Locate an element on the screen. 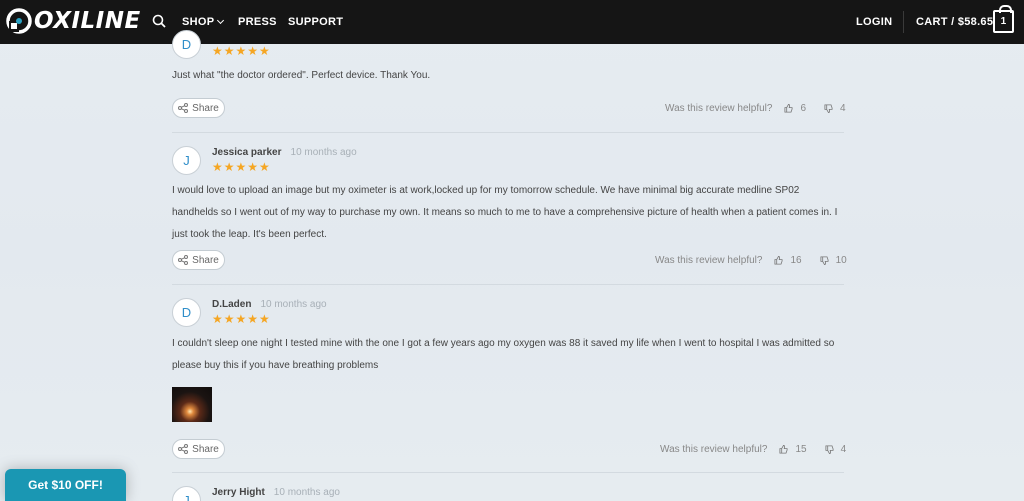  review-author: D.Laden 10 months ago is located at coordinates (269, 304).